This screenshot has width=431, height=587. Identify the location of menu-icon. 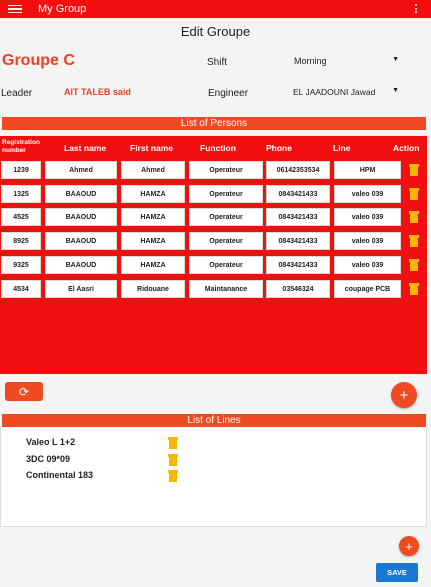
(15, 9).